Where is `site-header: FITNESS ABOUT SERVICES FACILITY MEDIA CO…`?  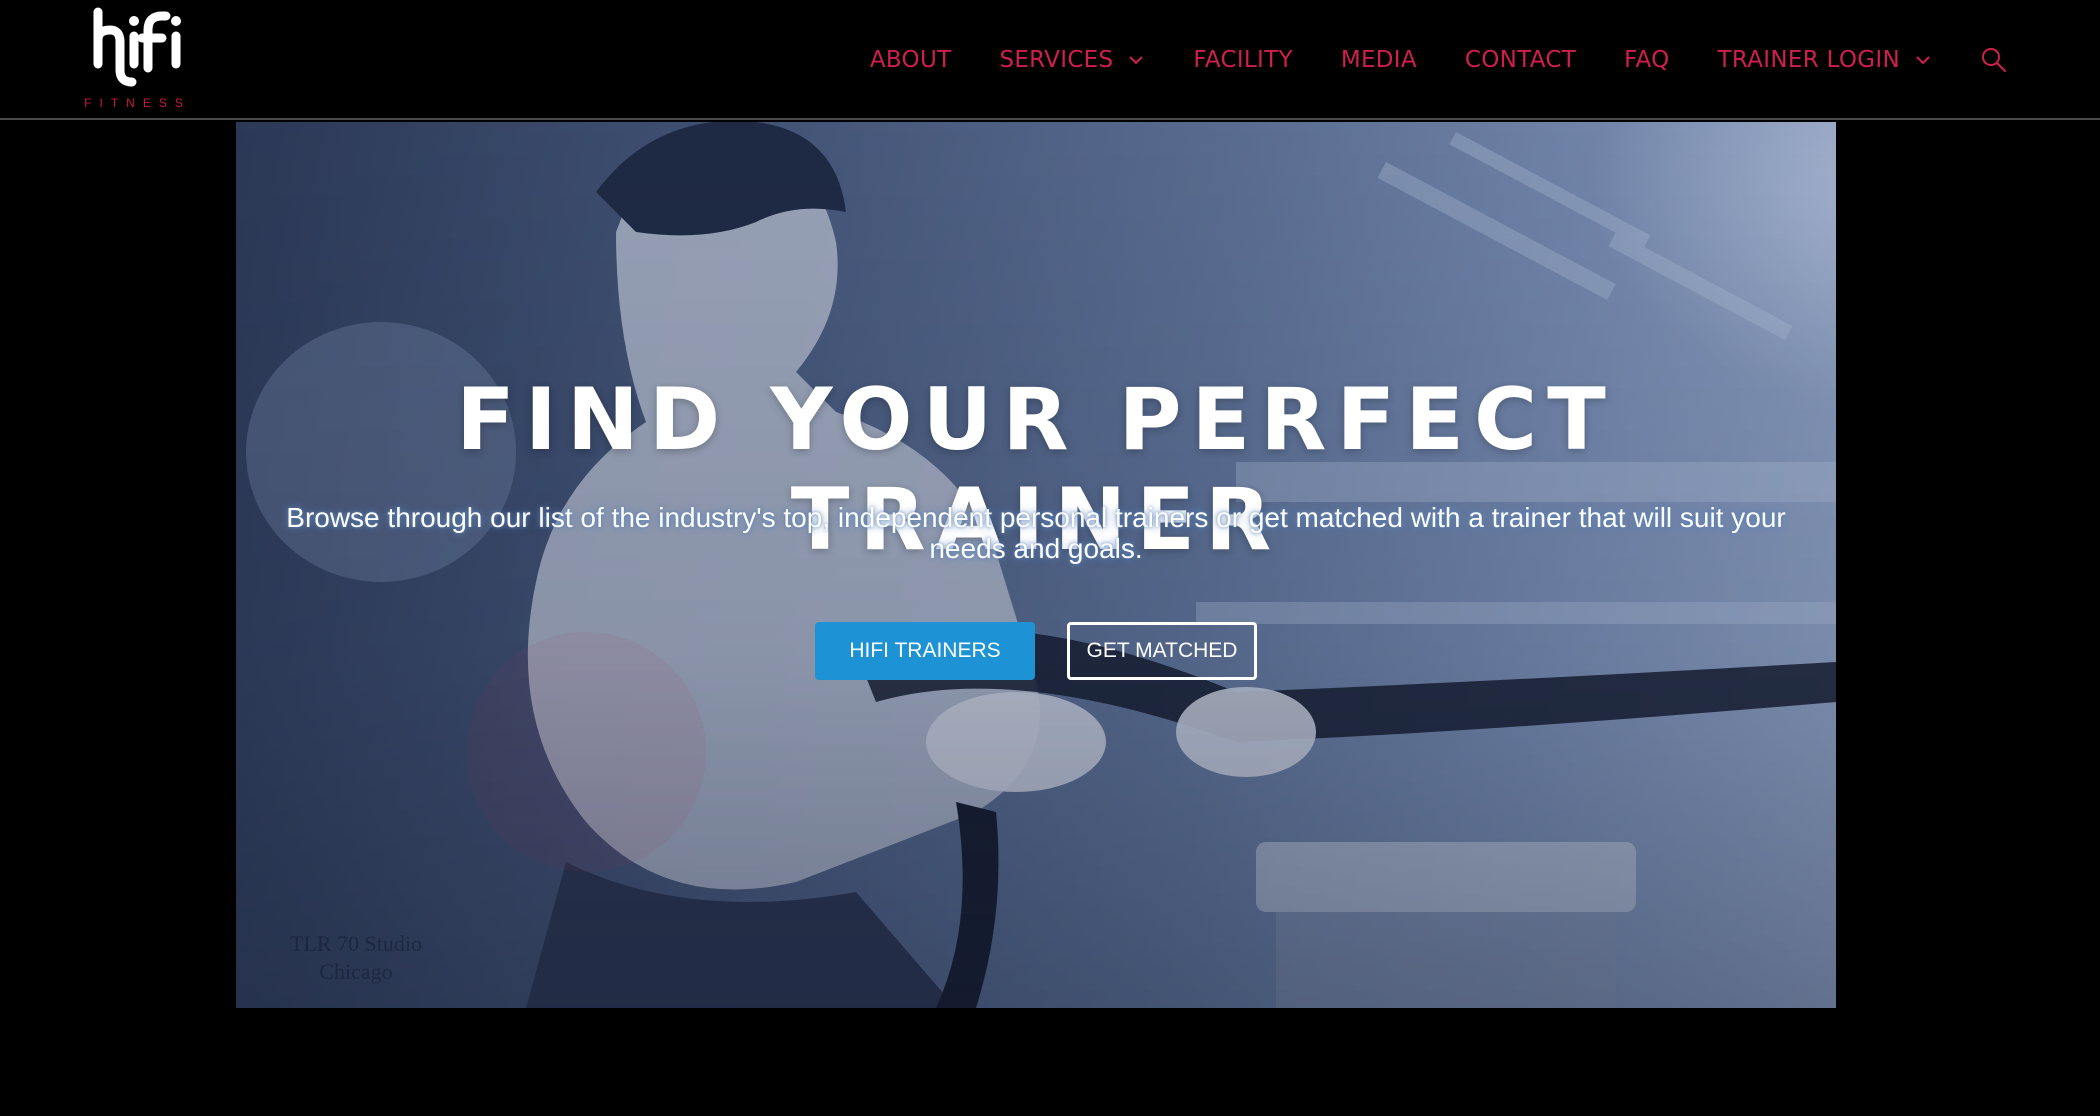
site-header: FITNESS ABOUT SERVICES FACILITY MEDIA CO… is located at coordinates (1050, 60).